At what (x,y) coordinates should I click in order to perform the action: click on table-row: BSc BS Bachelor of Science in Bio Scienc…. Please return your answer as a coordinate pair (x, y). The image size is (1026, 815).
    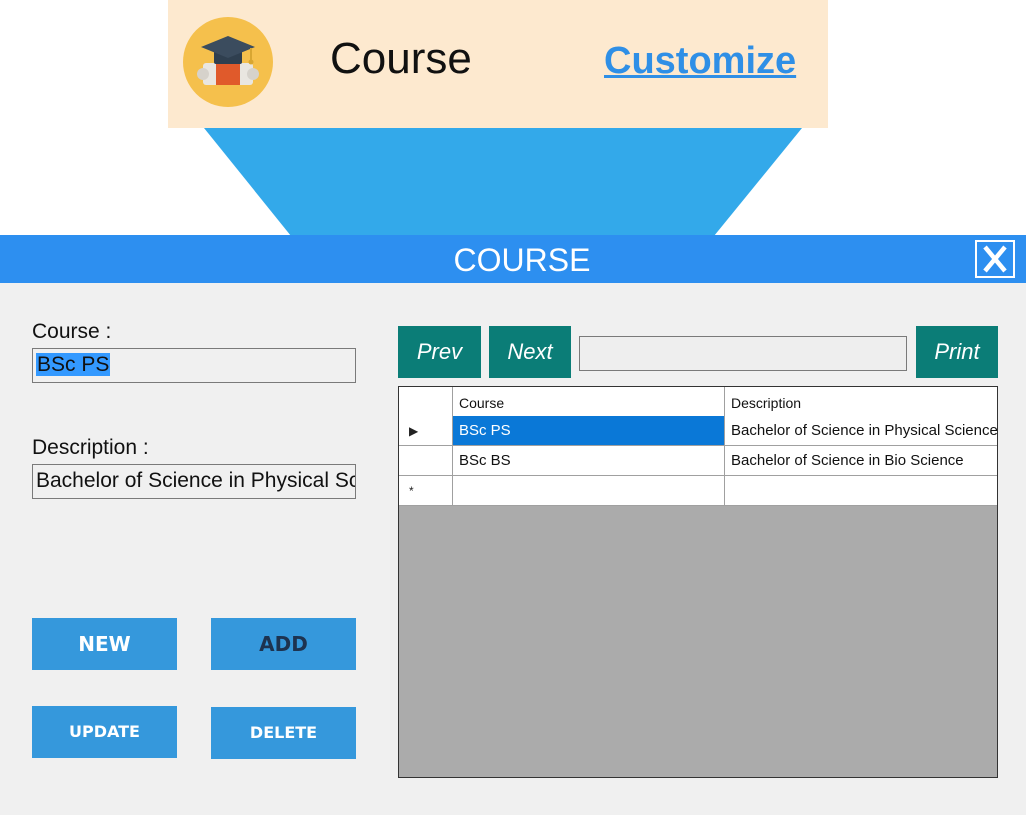
    Looking at the image, I should click on (698, 461).